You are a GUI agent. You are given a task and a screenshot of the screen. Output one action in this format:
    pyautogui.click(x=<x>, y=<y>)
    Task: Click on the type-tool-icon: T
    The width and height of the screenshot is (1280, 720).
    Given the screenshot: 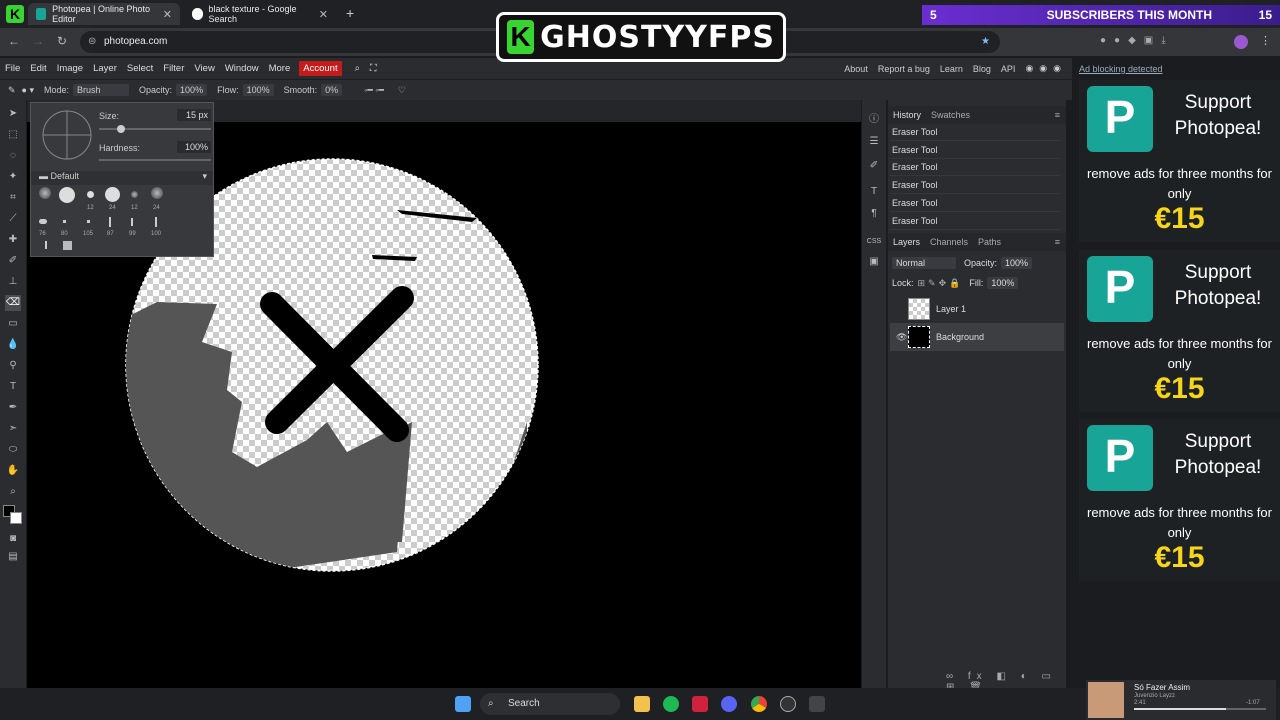 What is the action you would take?
    pyautogui.click(x=13, y=387)
    